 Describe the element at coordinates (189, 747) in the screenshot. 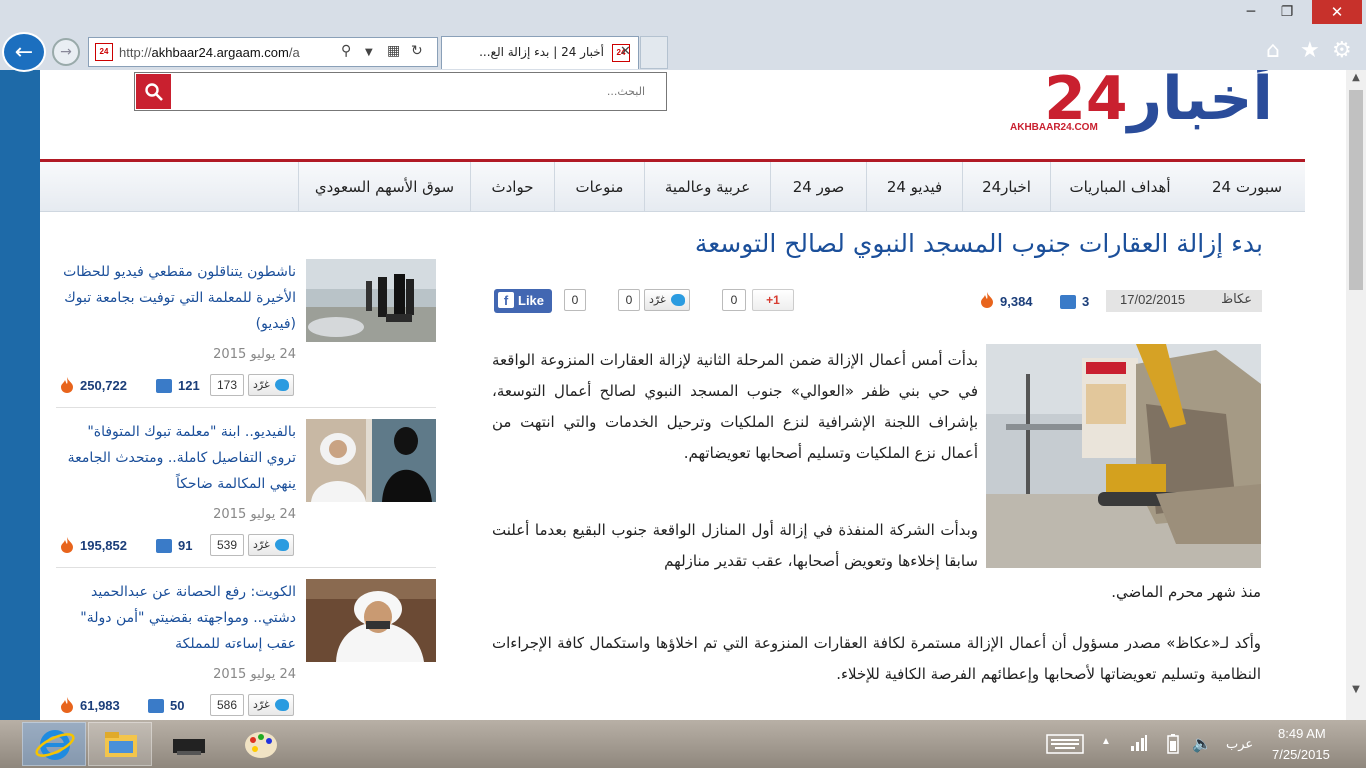

I see `printer-icon` at that location.